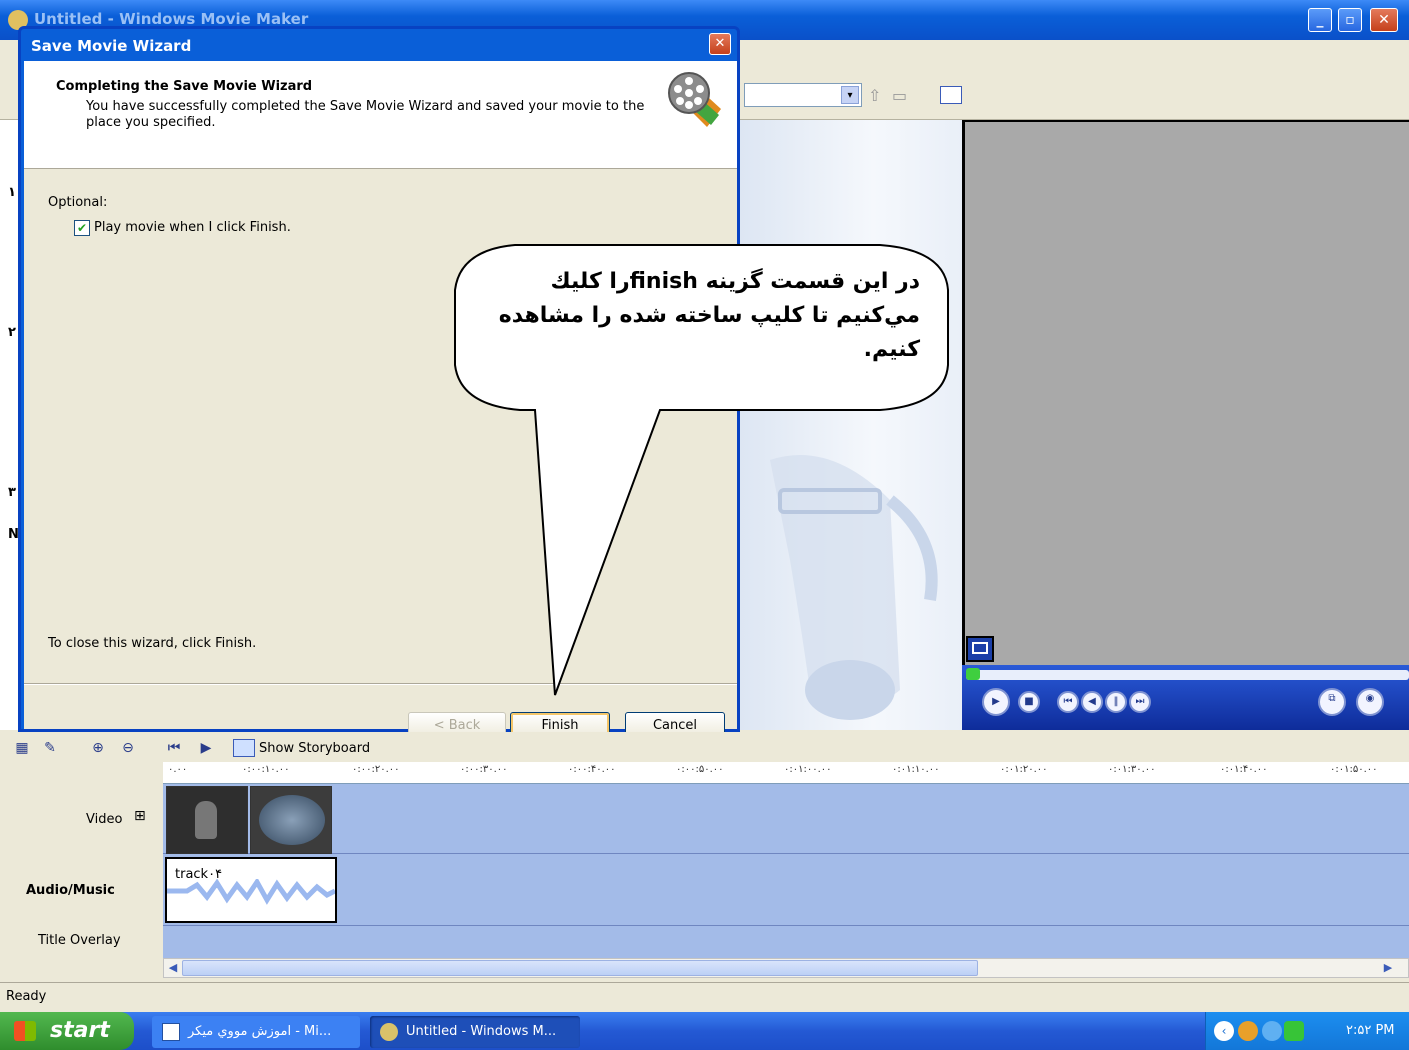 The image size is (1409, 1050). What do you see at coordinates (79, 940) in the screenshot?
I see `title-overlay-track-label: Title Overlay` at bounding box center [79, 940].